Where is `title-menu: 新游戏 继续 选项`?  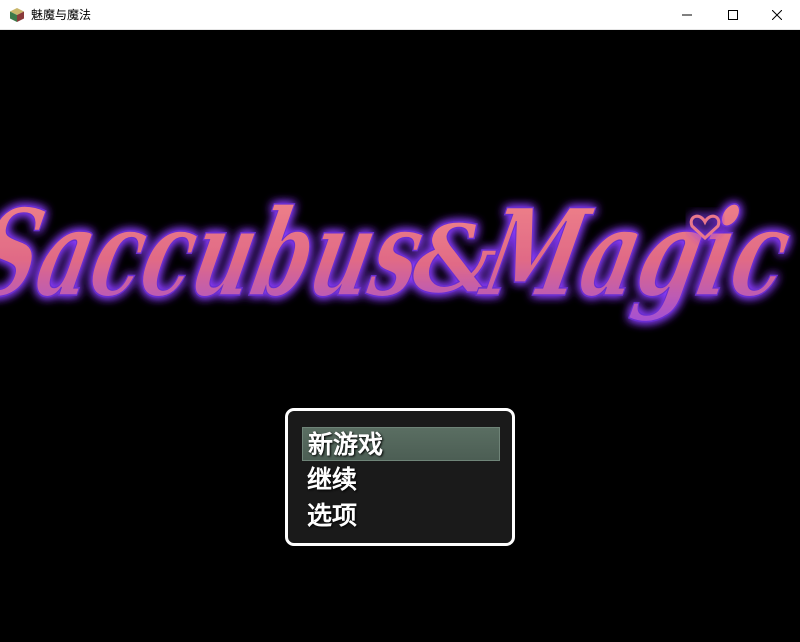 title-menu: 新游戏 继续 选项 is located at coordinates (400, 477).